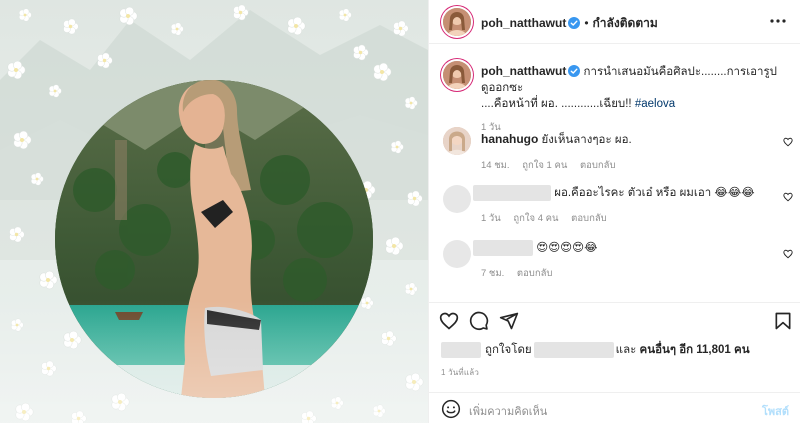 The height and width of the screenshot is (423, 800). I want to click on comment-text: ผอ.คืออะไรคะ ตัวเอ๋ หรือ ผมเอา 😂😂😂, so click(654, 193).